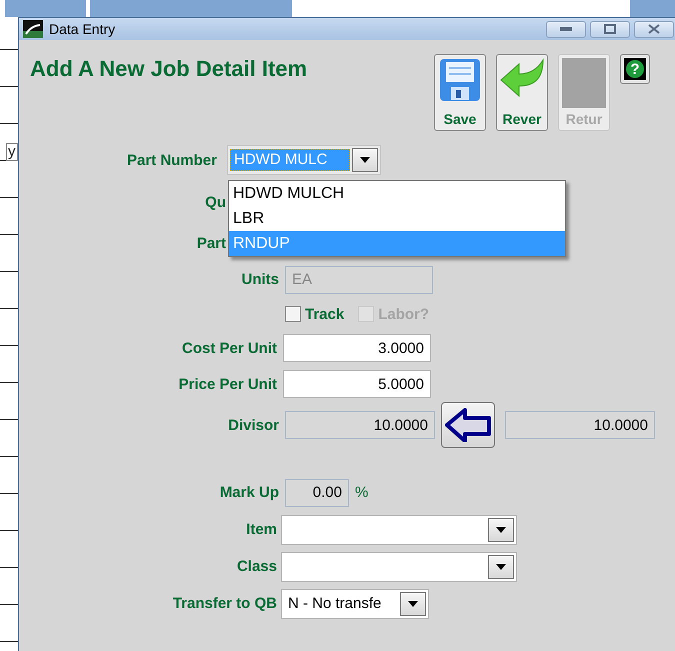  What do you see at coordinates (580, 425) in the screenshot?
I see `result-field: 10.0000` at bounding box center [580, 425].